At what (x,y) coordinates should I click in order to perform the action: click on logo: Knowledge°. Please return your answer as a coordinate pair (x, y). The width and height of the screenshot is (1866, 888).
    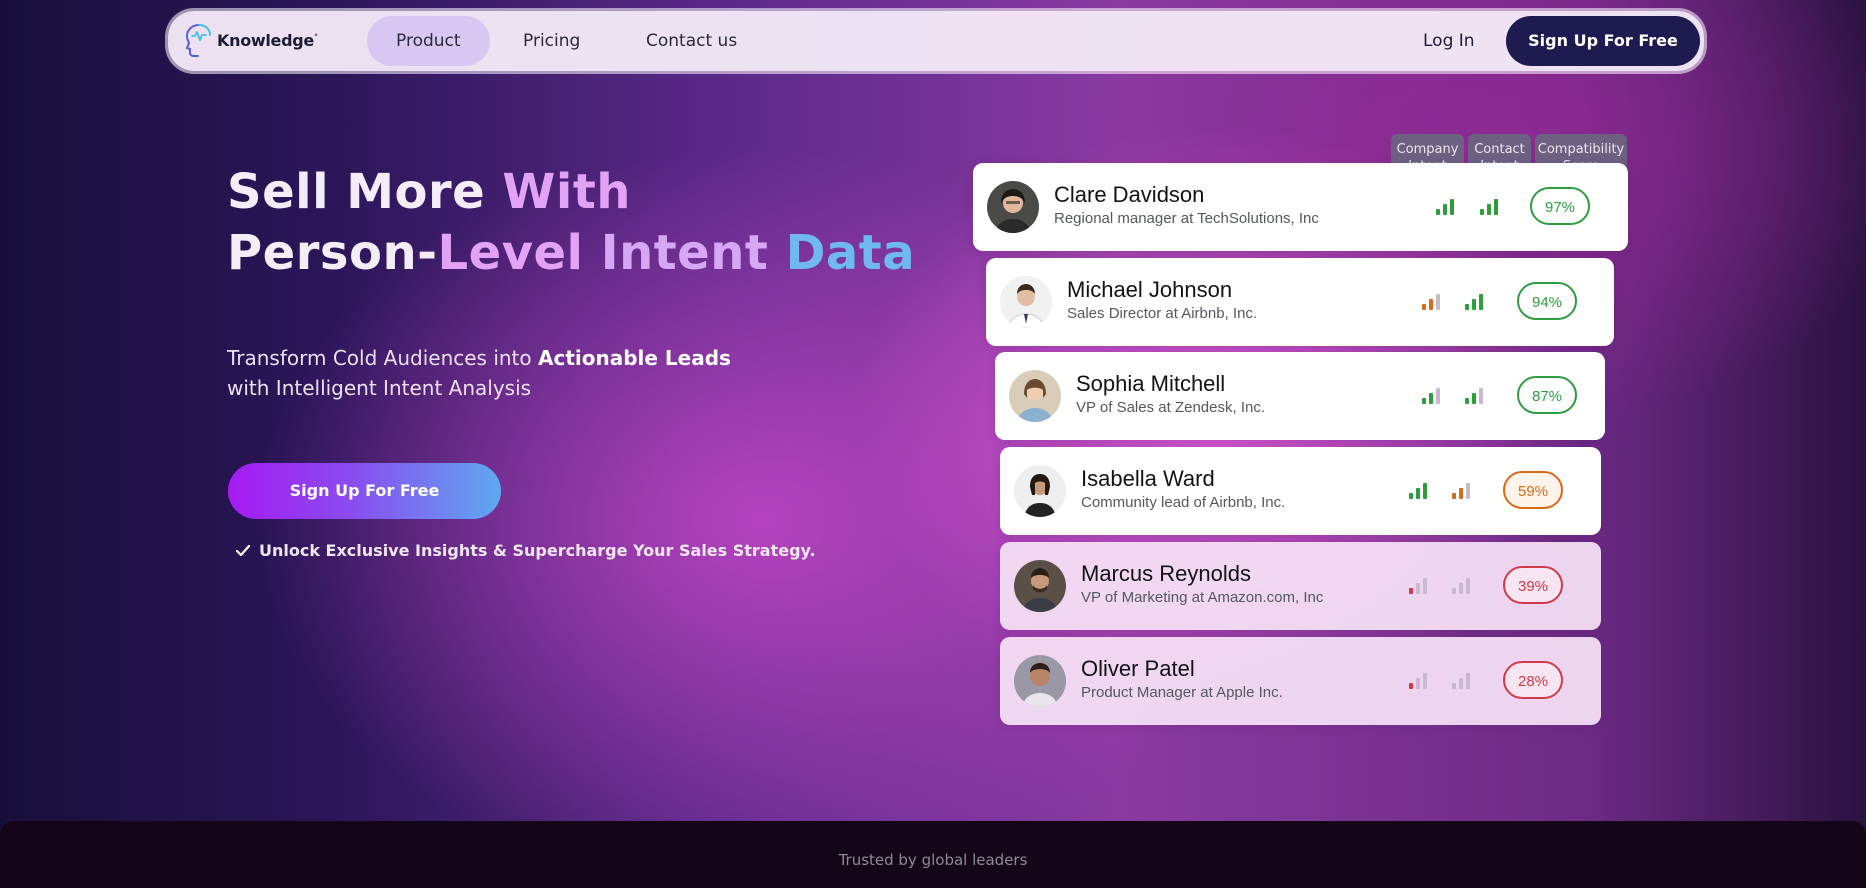
    Looking at the image, I should click on (251, 40).